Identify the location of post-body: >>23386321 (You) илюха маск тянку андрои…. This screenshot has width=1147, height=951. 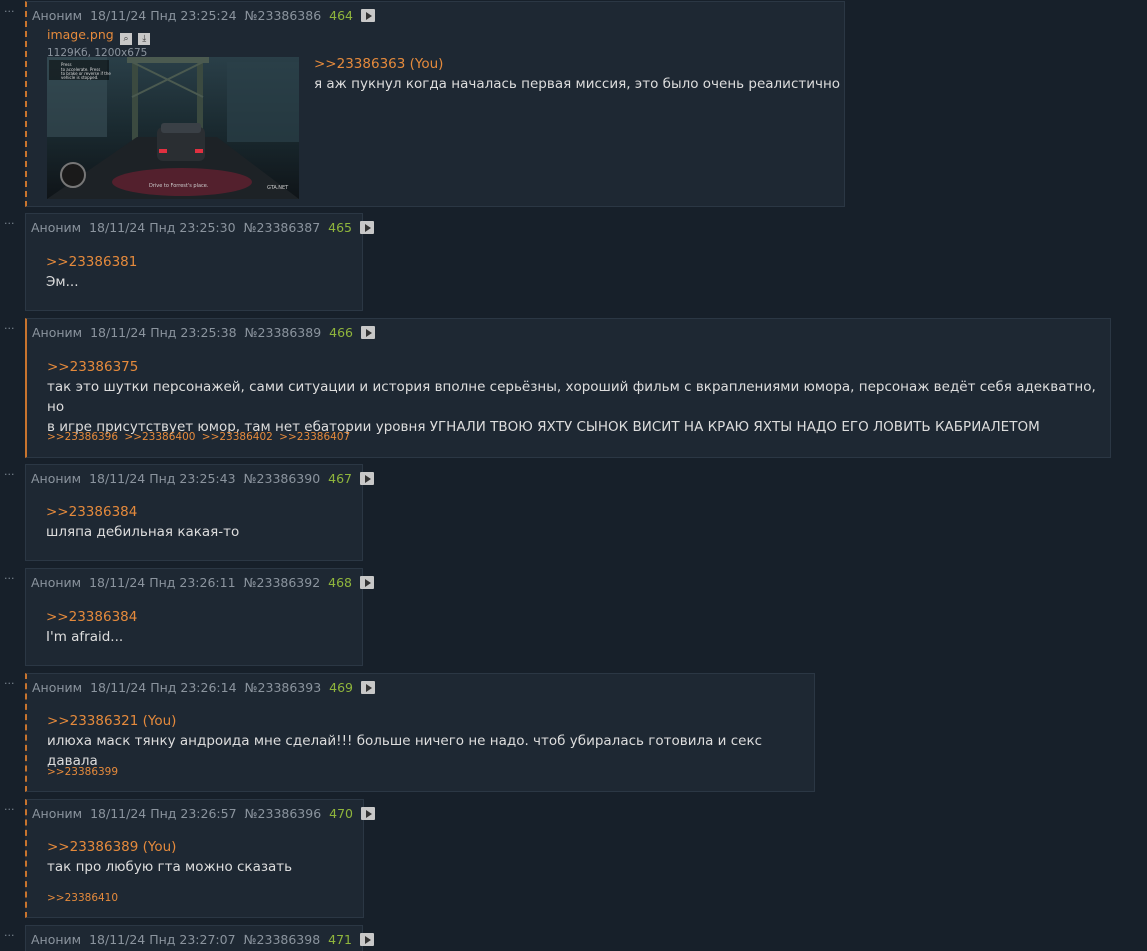
(430, 741).